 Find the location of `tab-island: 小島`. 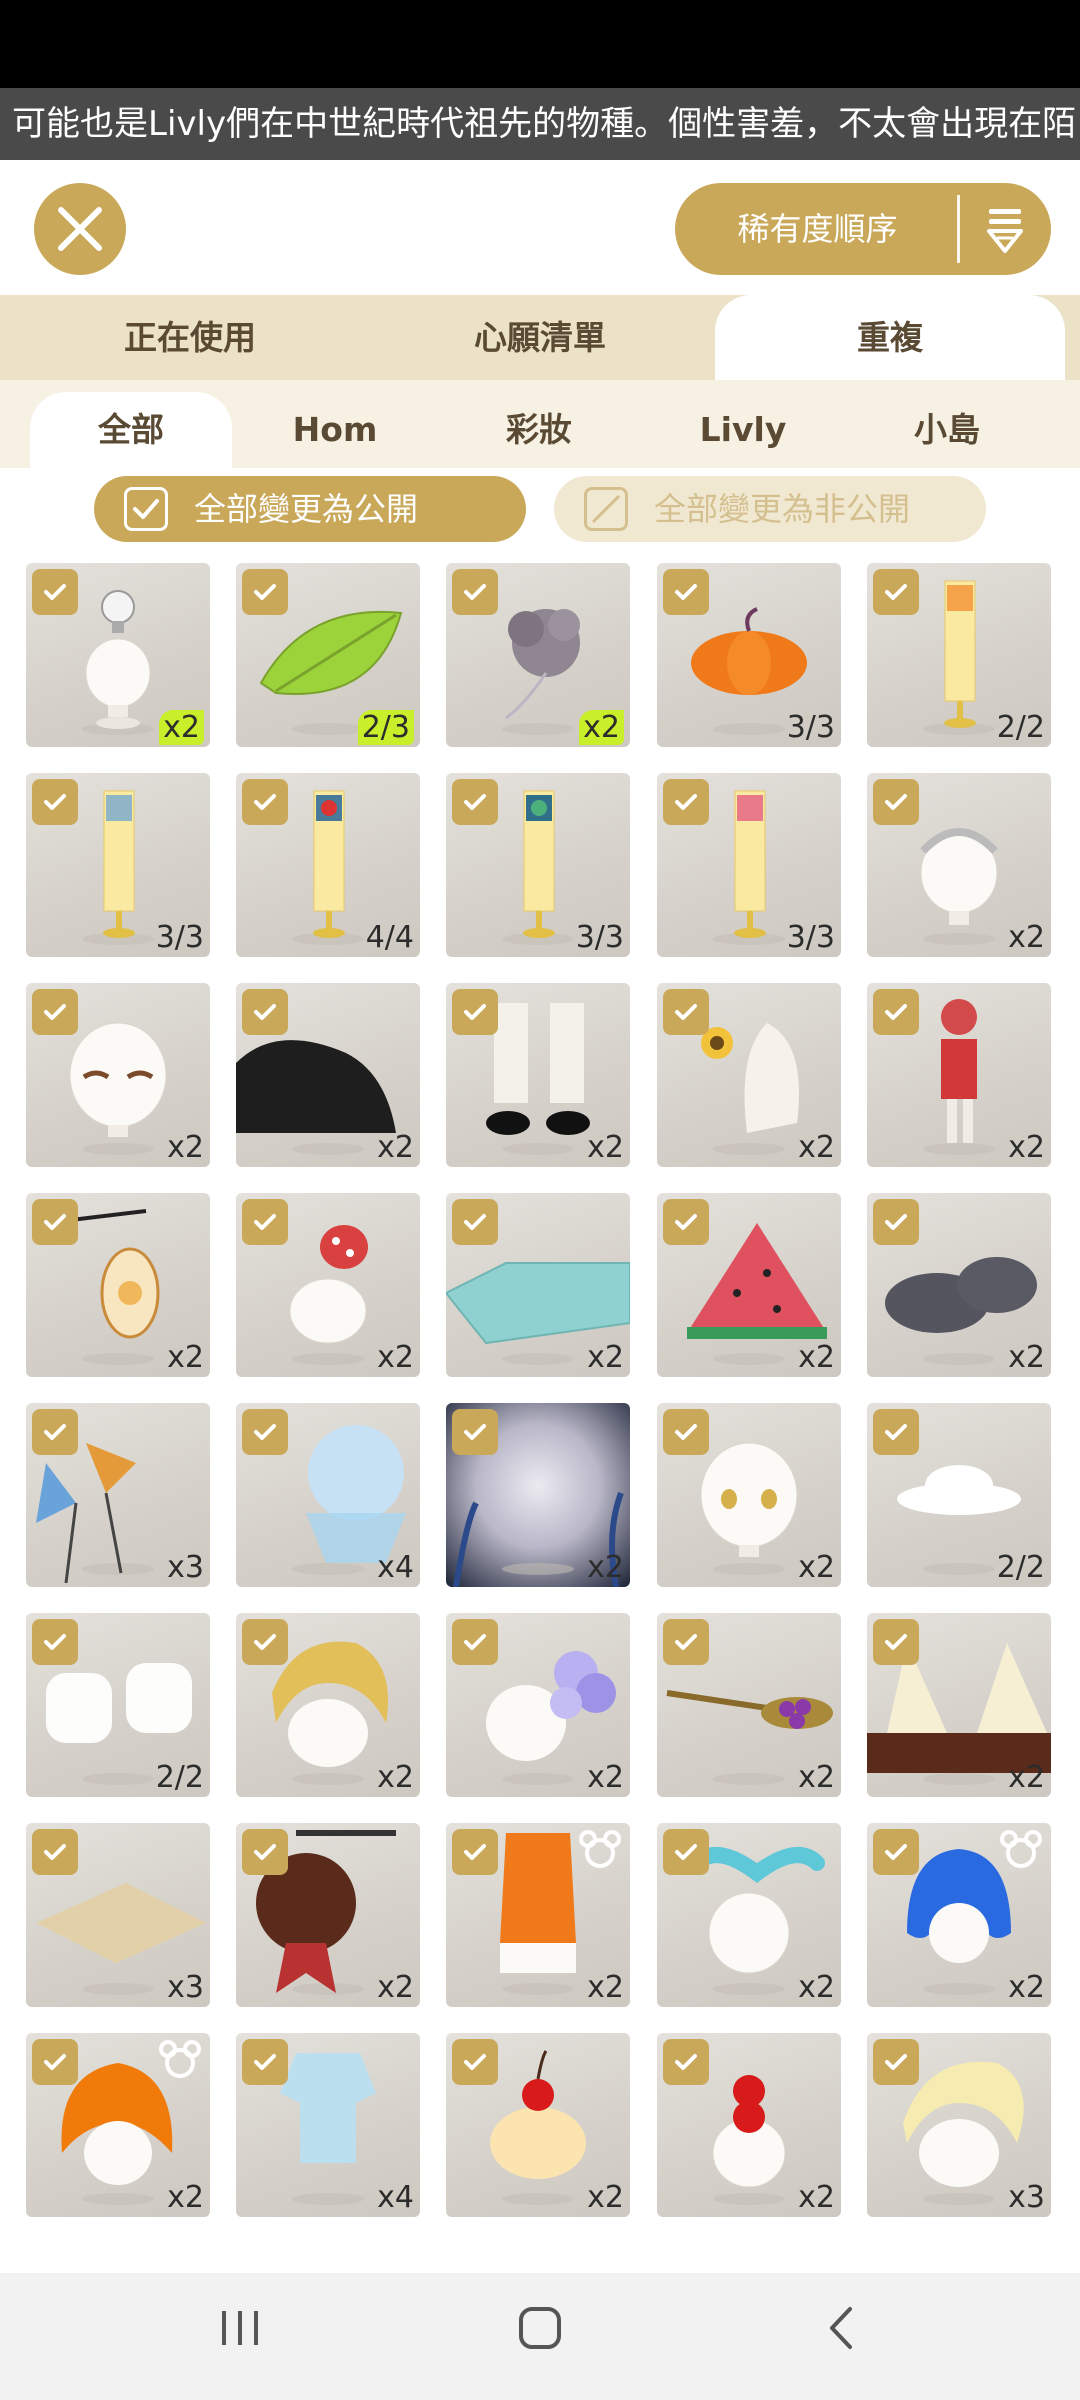

tab-island: 小島 is located at coordinates (947, 430).